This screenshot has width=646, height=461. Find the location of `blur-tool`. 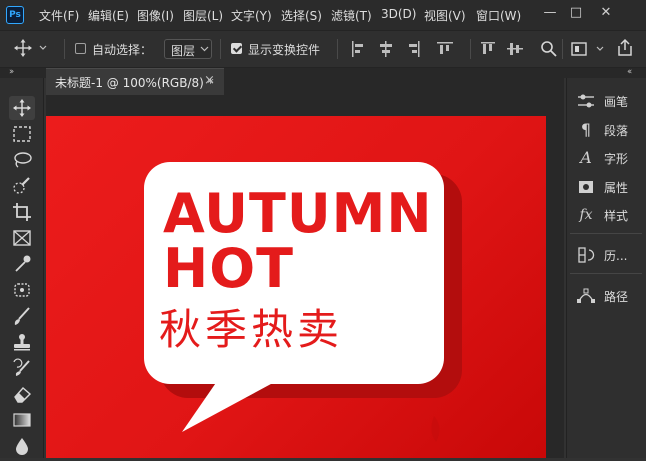

blur-tool is located at coordinates (22, 446).